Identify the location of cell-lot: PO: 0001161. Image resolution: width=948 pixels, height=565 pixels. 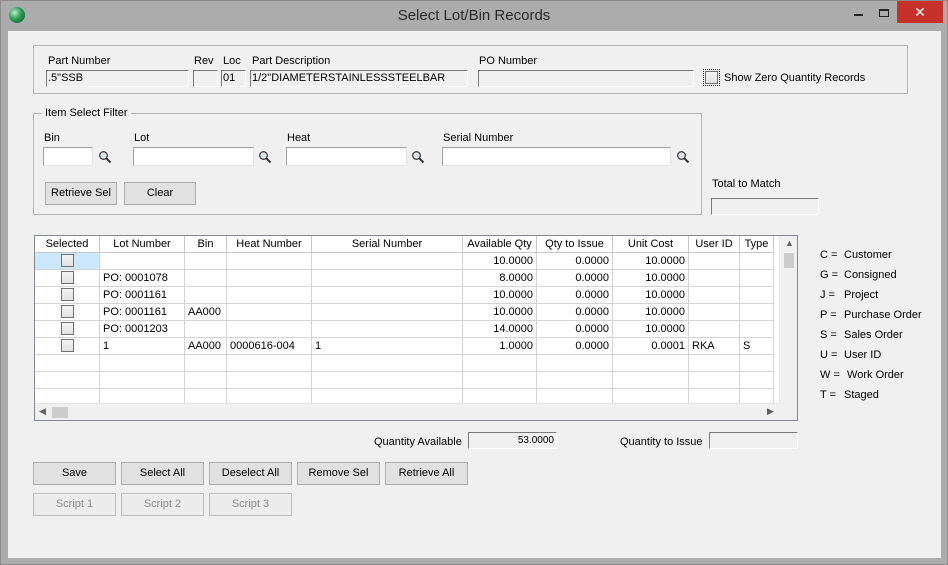
(142, 295).